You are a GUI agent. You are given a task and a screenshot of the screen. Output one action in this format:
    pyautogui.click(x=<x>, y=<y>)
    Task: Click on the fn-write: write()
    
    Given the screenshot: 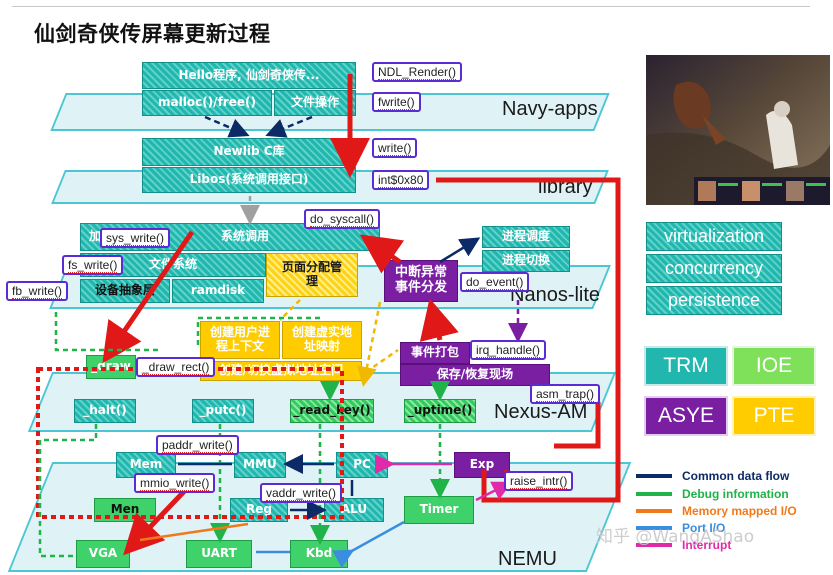 What is the action you would take?
    pyautogui.click(x=395, y=148)
    